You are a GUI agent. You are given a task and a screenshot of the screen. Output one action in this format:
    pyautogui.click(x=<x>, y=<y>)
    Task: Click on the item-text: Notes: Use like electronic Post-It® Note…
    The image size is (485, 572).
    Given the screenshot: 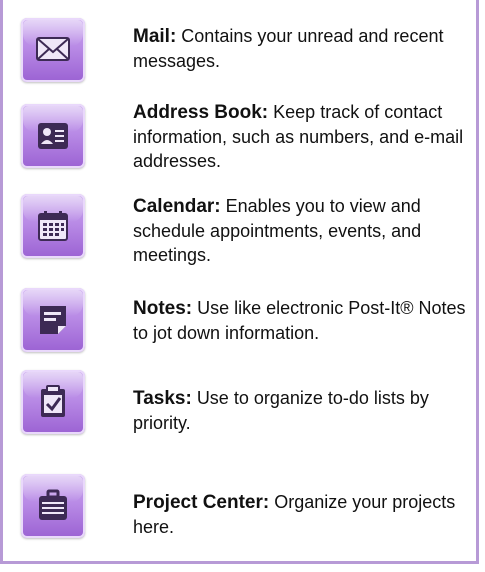 What is the action you would take?
    pyautogui.click(x=303, y=320)
    